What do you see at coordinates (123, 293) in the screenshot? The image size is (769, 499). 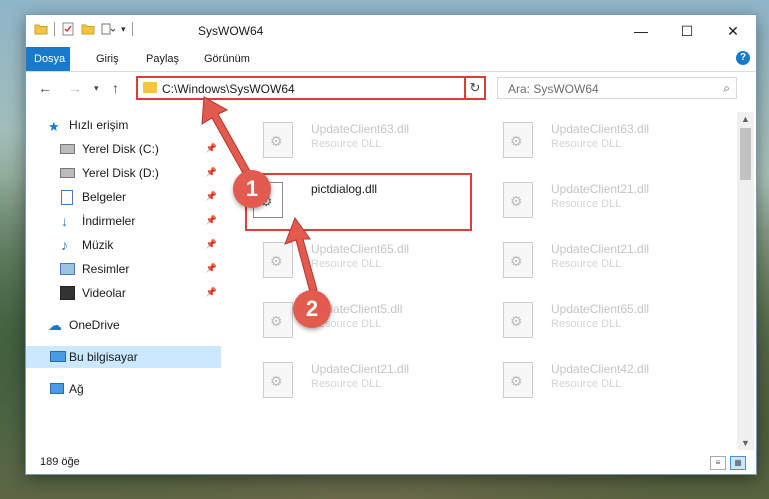 I see `sidebar-item-videos: Videolar 📌` at bounding box center [123, 293].